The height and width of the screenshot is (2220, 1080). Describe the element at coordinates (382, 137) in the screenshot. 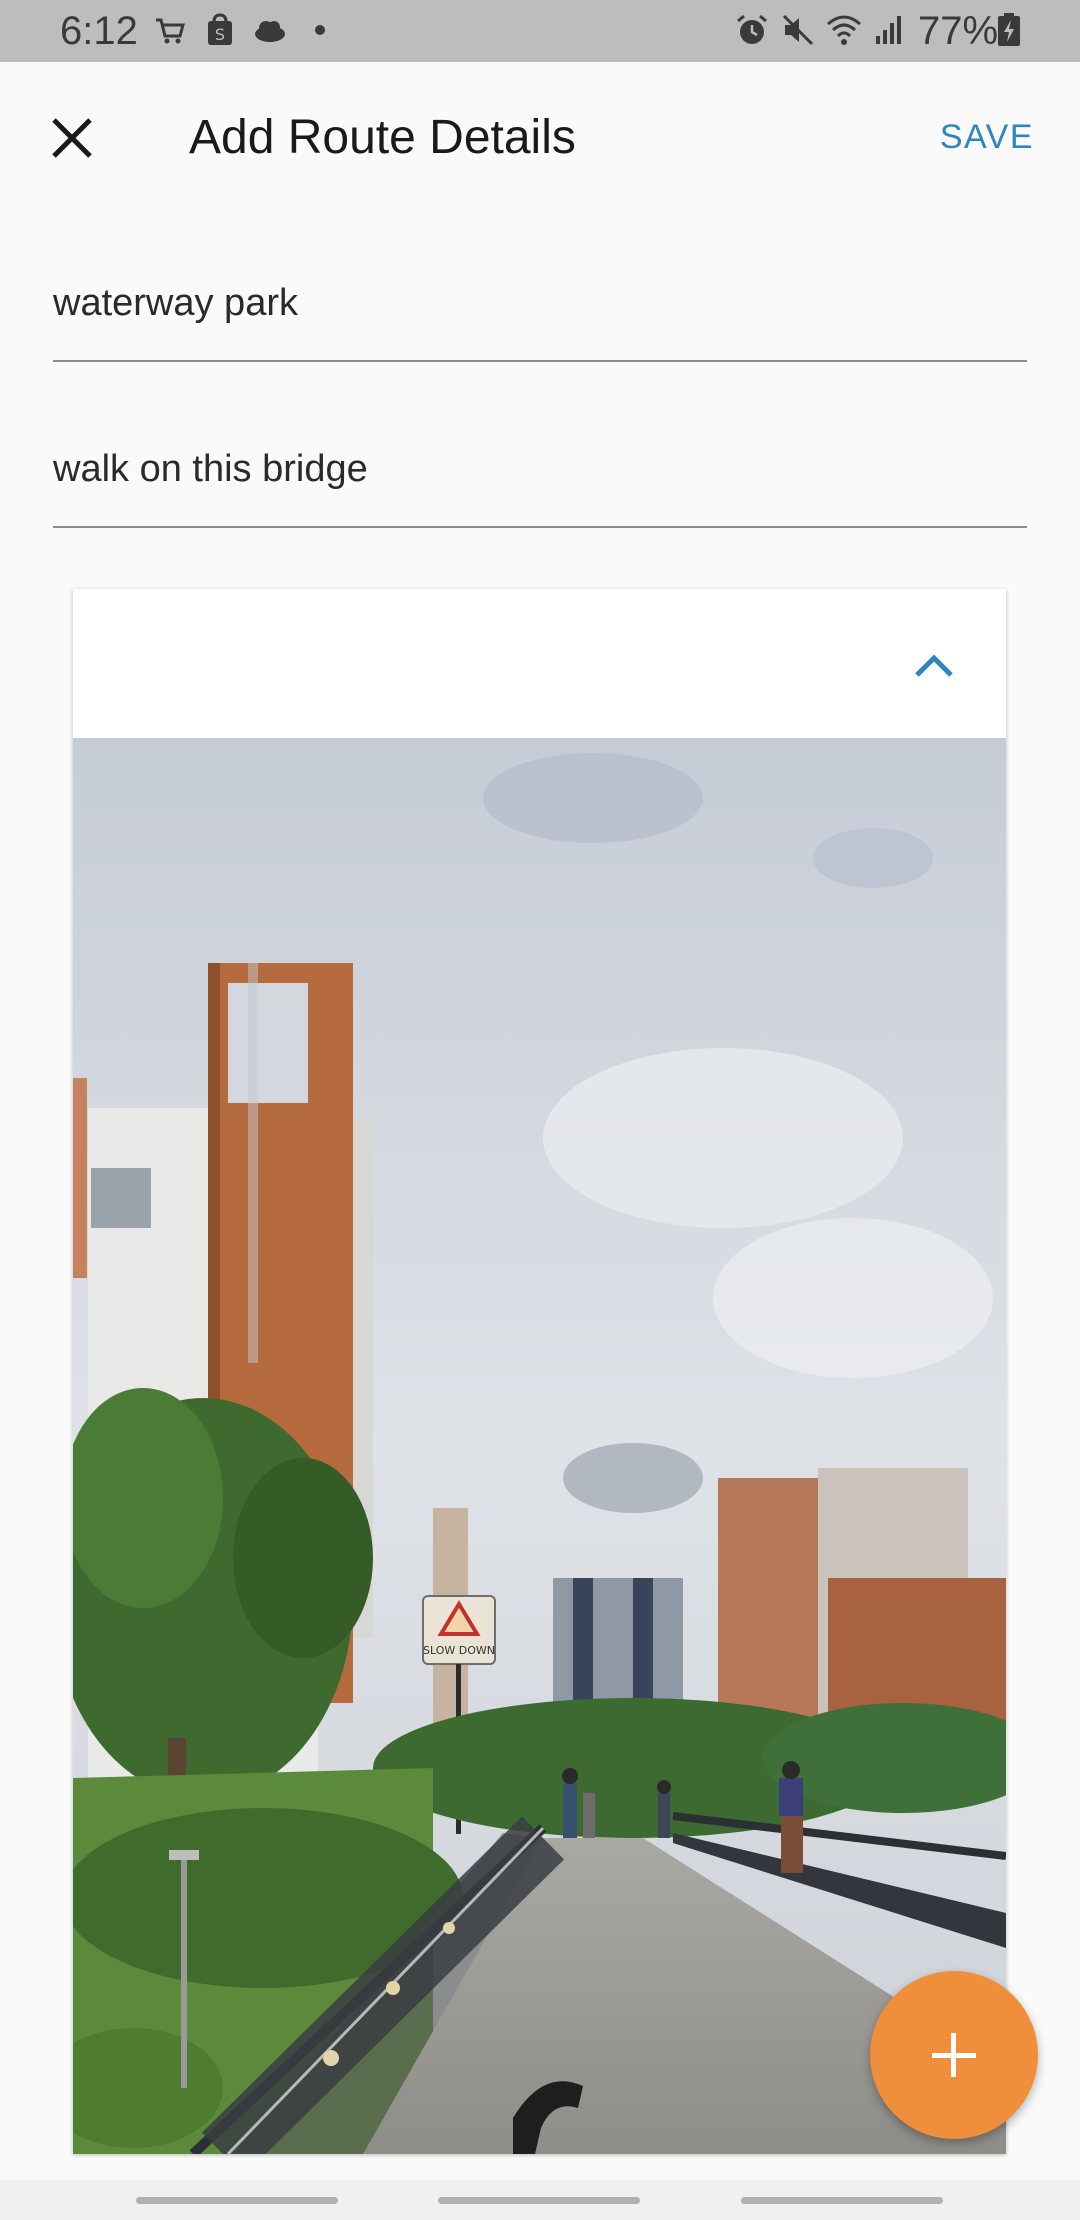

I see `page-title: Add Route Details` at that location.